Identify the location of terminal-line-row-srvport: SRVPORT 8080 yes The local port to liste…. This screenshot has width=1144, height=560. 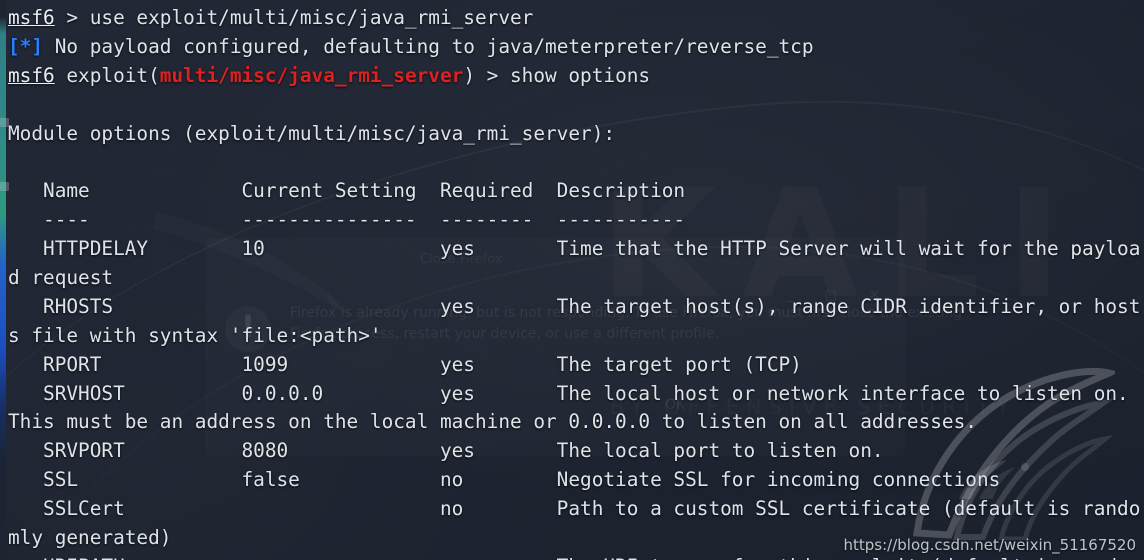
(572, 451).